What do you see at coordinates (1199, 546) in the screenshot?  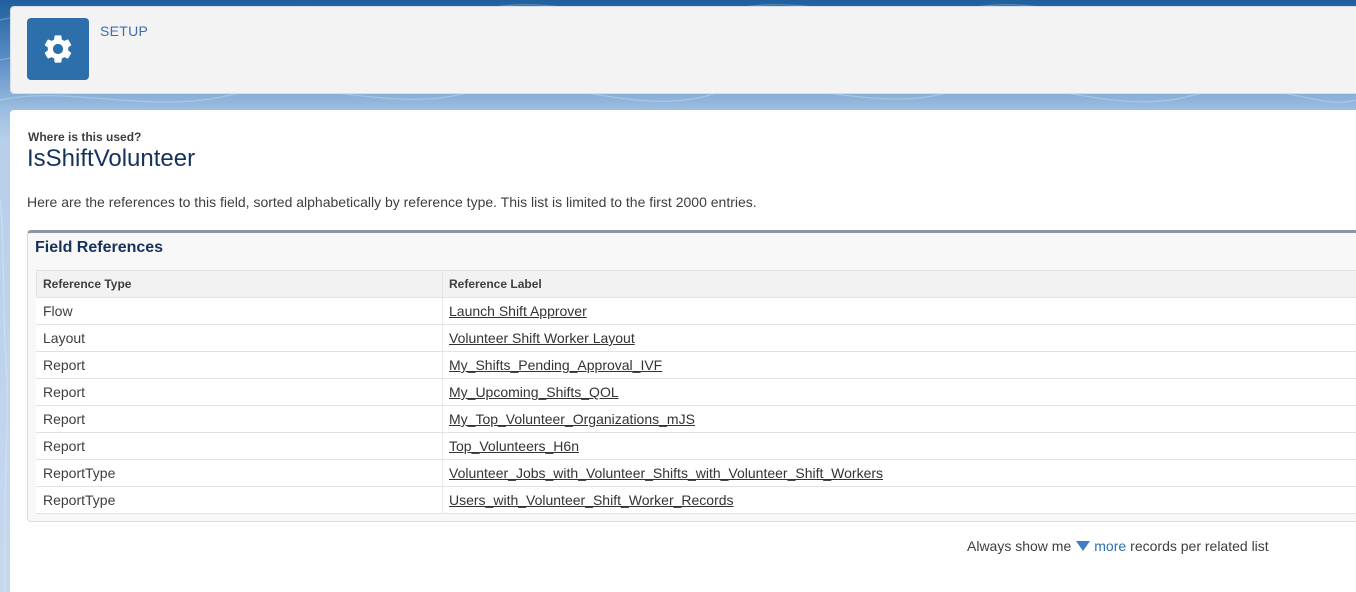 I see `footer-suffix-text: records per related list` at bounding box center [1199, 546].